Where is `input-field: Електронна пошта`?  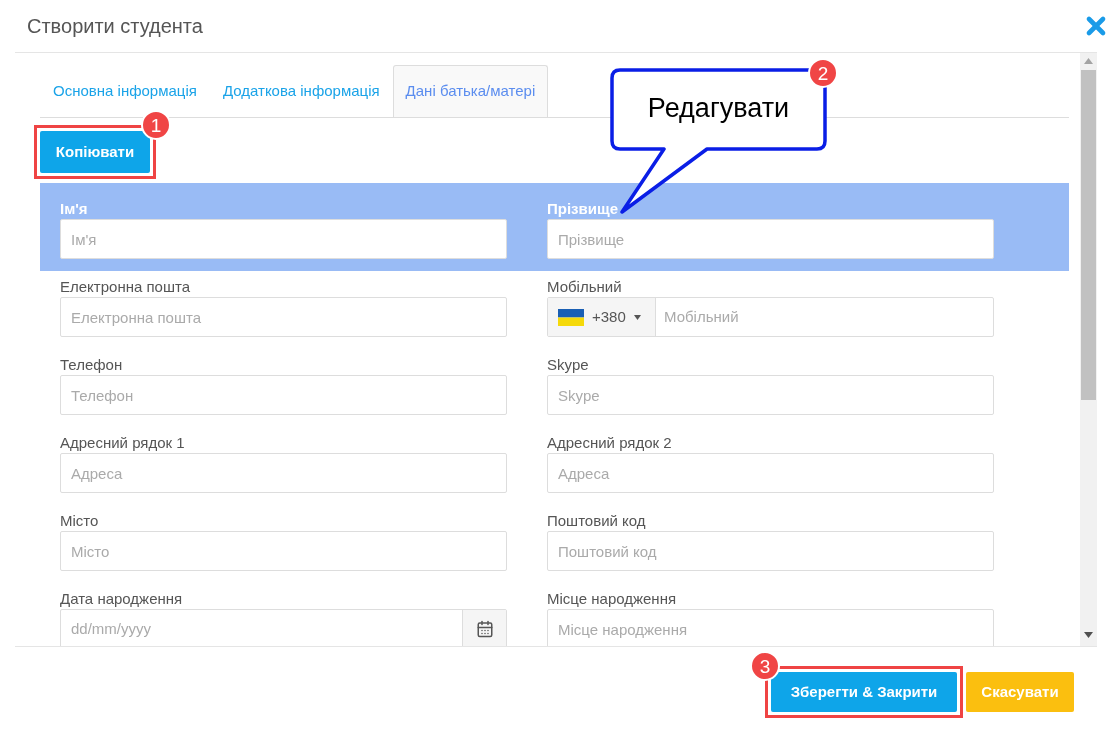
input-field: Електронна пошта is located at coordinates (283, 317).